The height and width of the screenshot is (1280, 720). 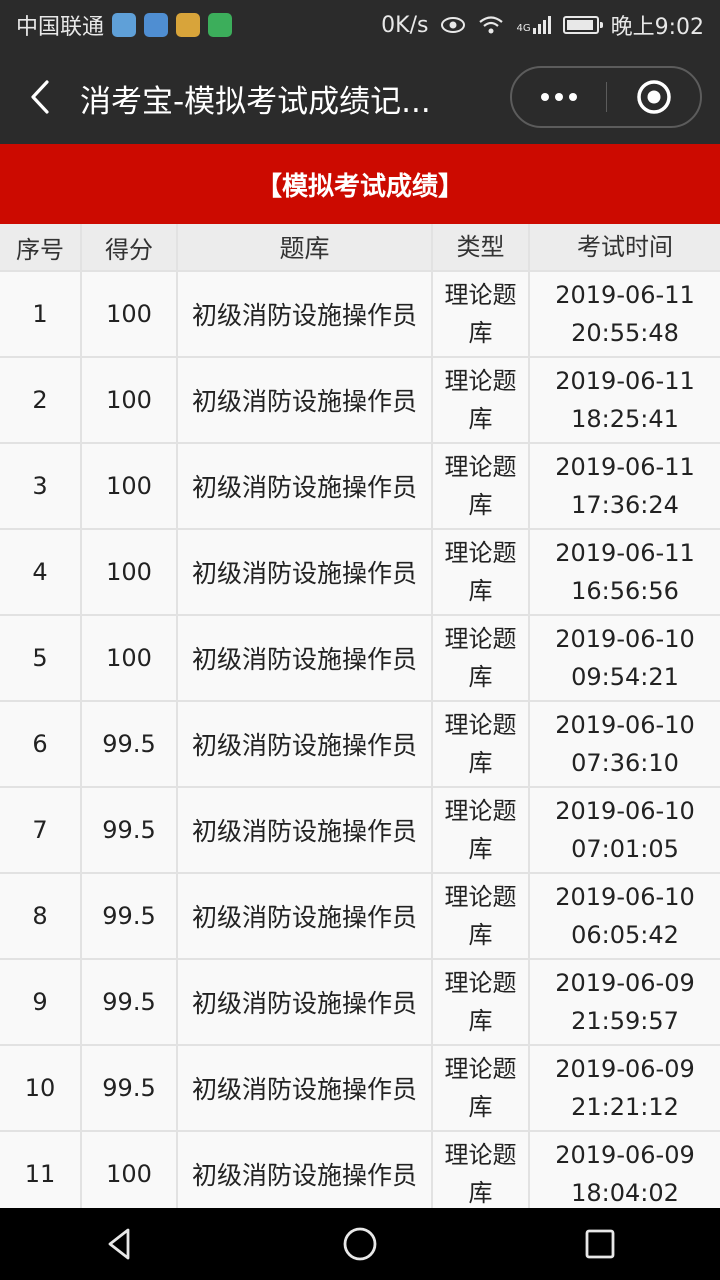 I want to click on row-clock: 16:56:56, so click(x=625, y=591).